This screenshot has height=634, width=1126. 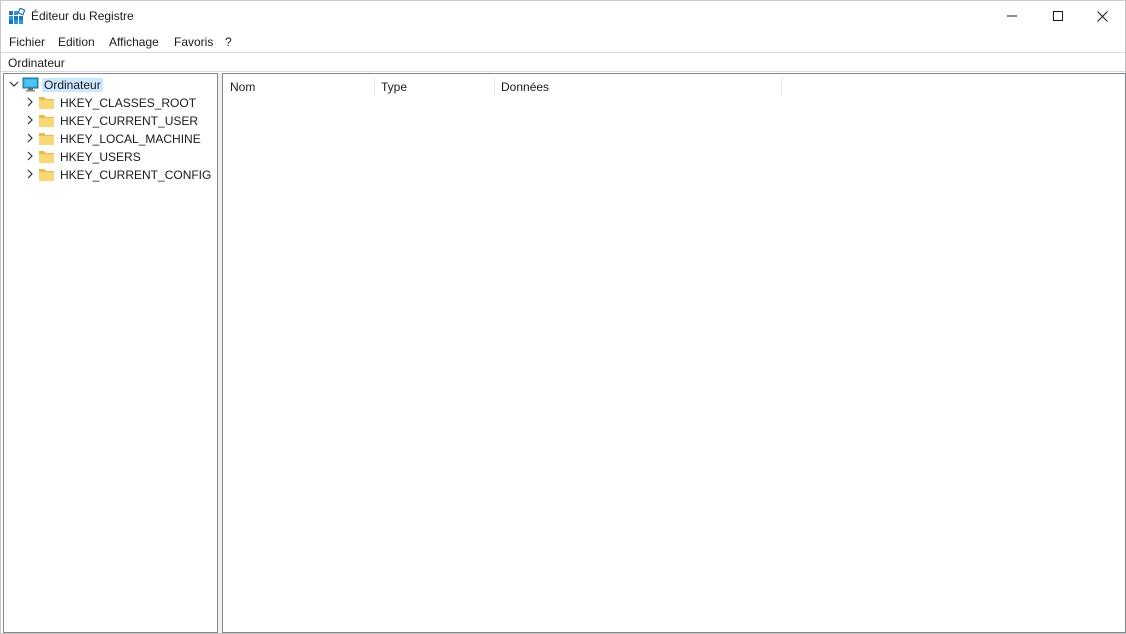 I want to click on tree-label: HKEY_USERS, so click(x=100, y=157).